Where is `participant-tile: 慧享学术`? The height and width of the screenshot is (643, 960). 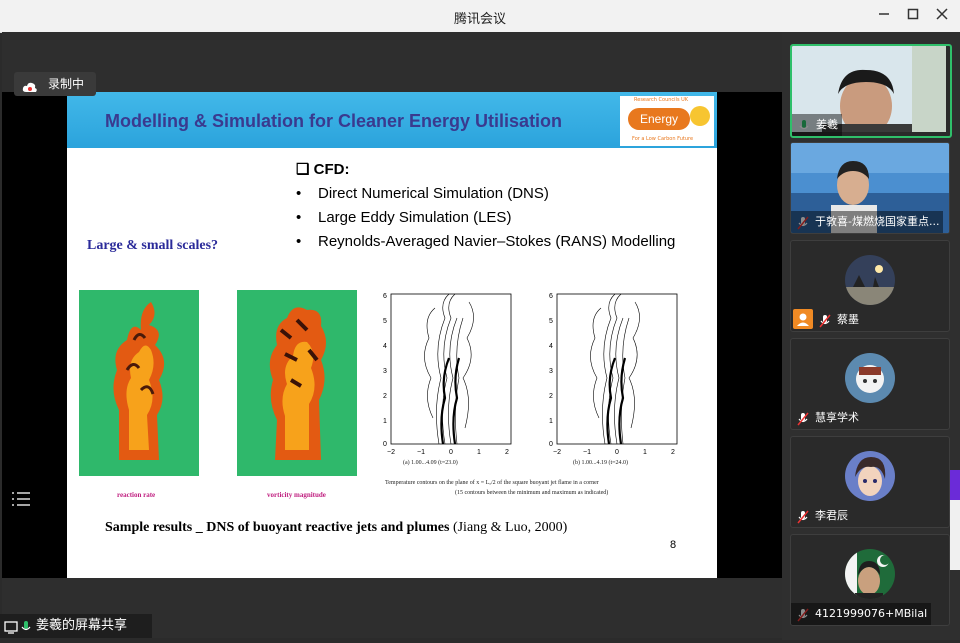 participant-tile: 慧享学术 is located at coordinates (870, 384).